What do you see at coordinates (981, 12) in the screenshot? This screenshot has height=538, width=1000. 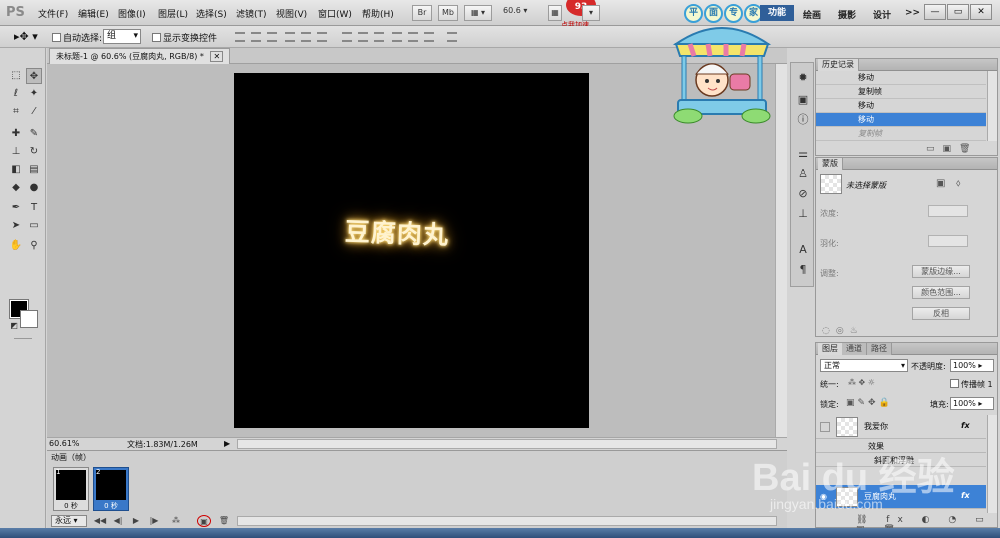 I see `close-button: ✕` at bounding box center [981, 12].